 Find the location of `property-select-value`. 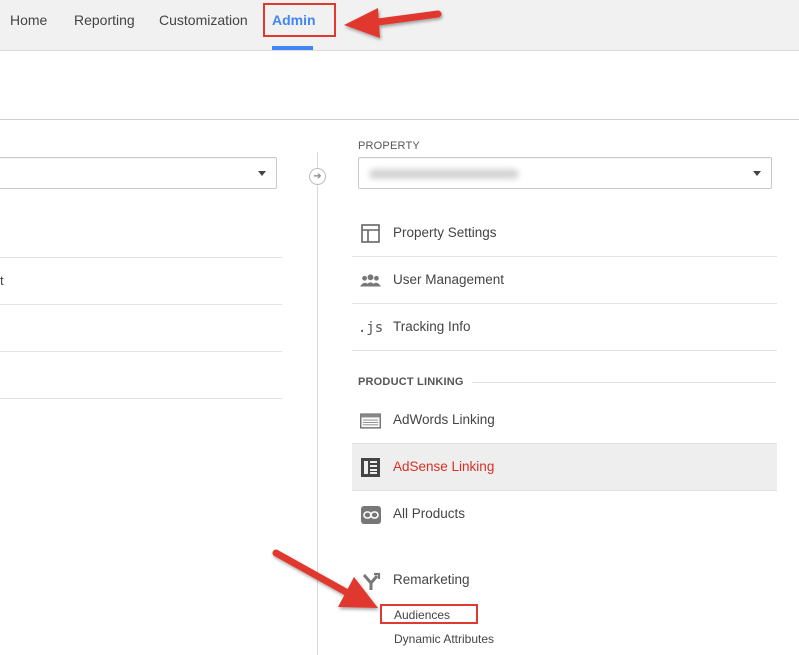

property-select-value is located at coordinates (444, 174).